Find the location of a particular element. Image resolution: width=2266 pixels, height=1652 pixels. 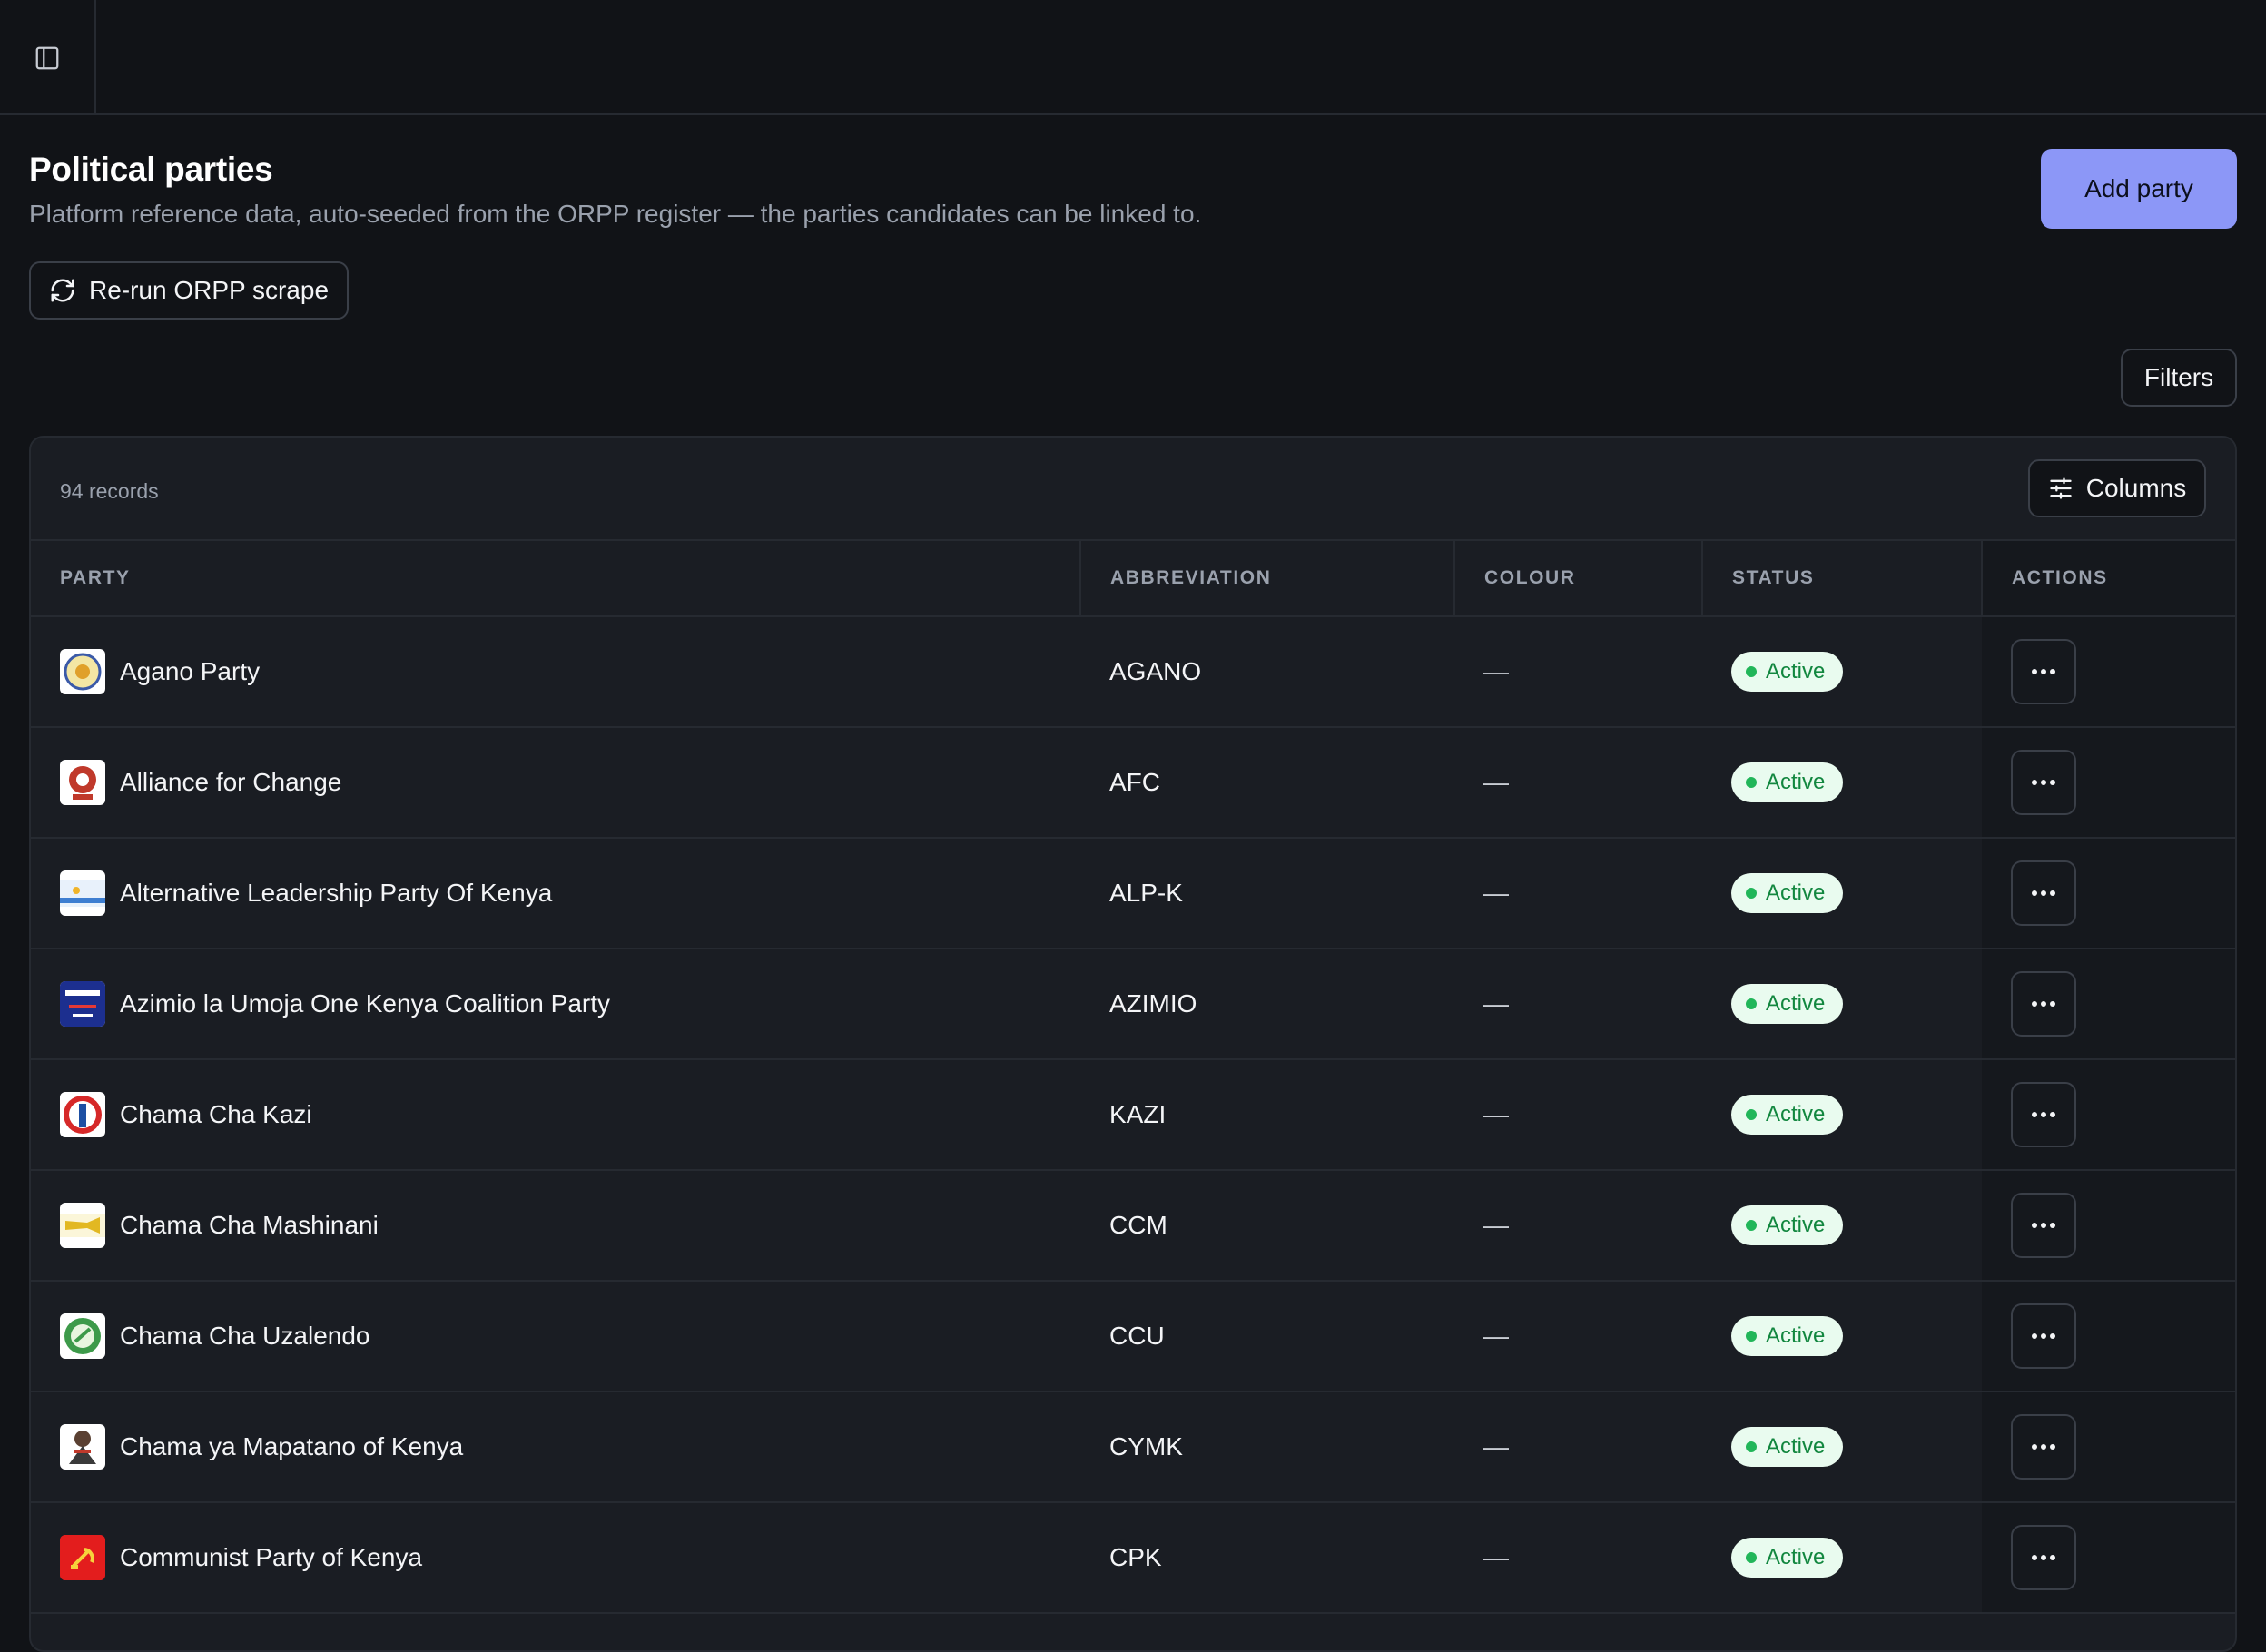

table-row: Chama ya Mapatano of Kenya CYMK — Active is located at coordinates (1133, 1446).